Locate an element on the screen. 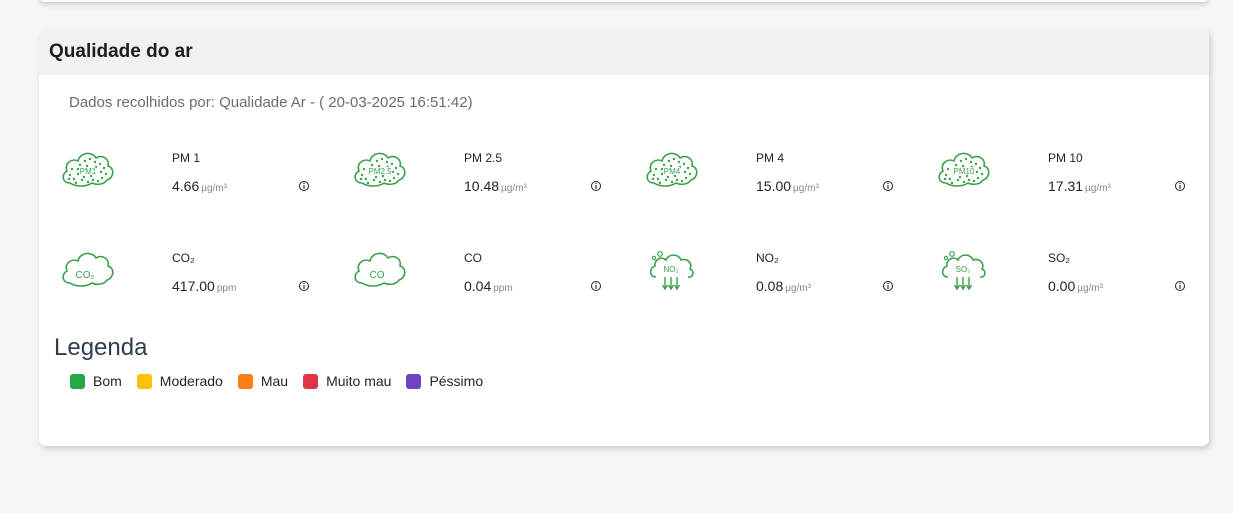 Image resolution: width=1233 pixels, height=513 pixels. sensor-value: 17.31 µg/m³ is located at coordinates (1079, 186).